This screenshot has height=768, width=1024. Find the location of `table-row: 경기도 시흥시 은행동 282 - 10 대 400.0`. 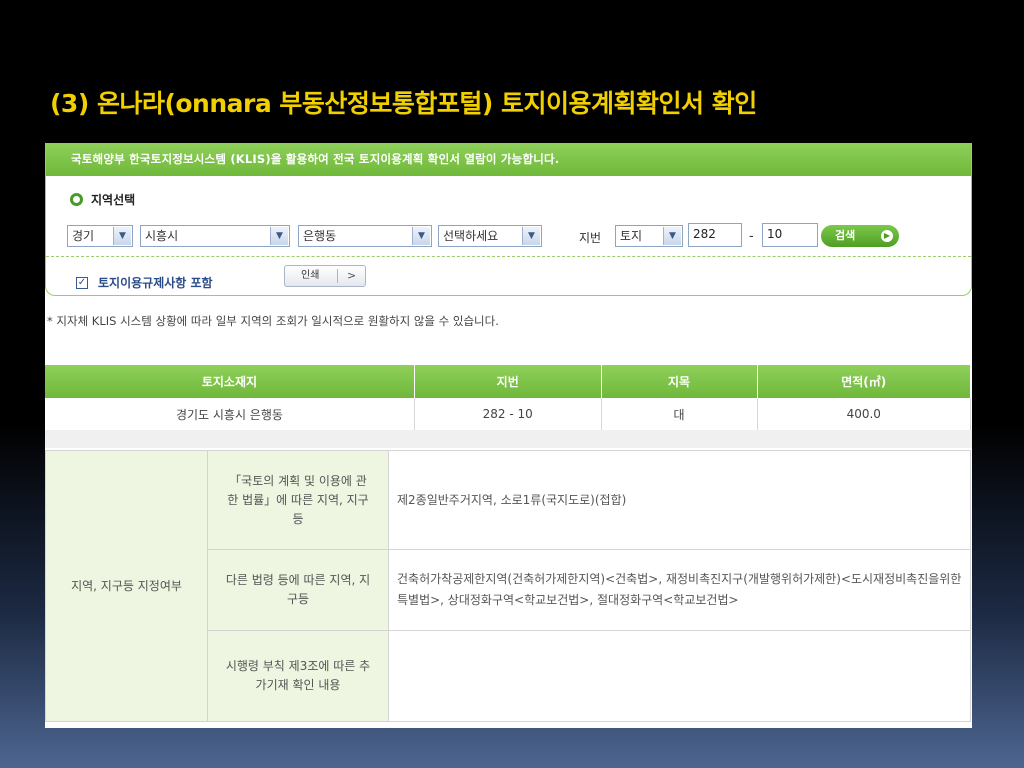

table-row: 경기도 시흥시 은행동 282 - 10 대 400.0 is located at coordinates (508, 414).